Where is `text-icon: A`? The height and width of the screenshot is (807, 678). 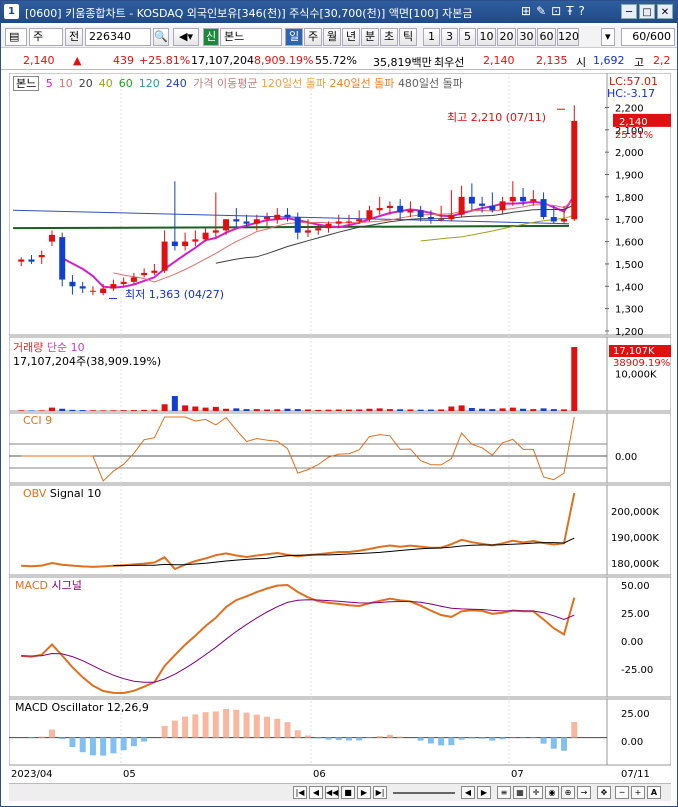 text-icon: A is located at coordinates (654, 792).